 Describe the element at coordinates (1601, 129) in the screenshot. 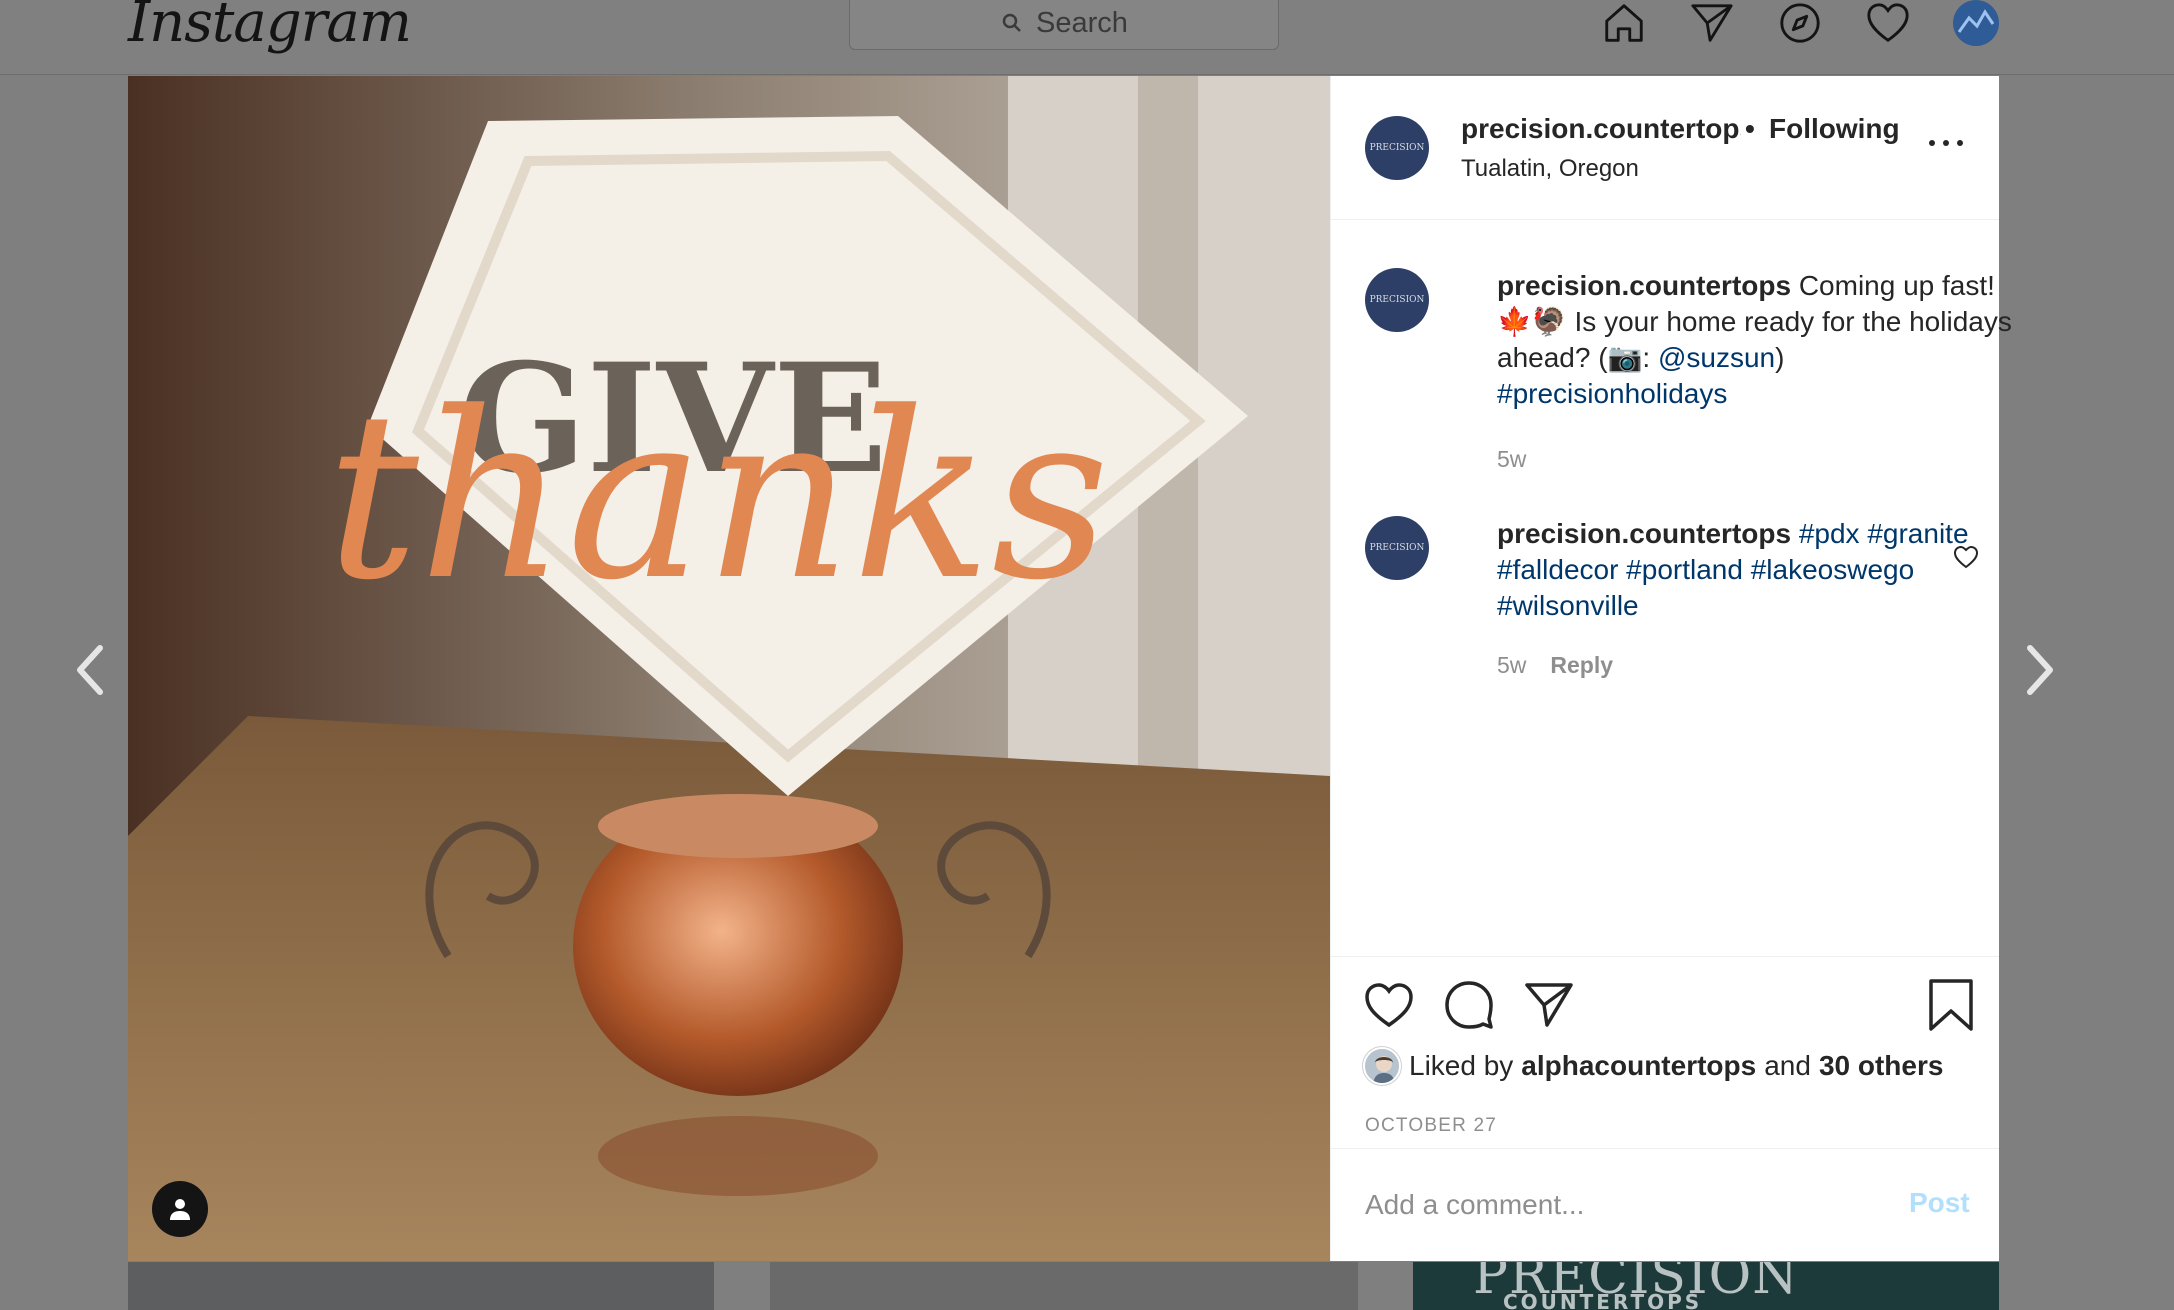

I see `author-username: precision.countertops` at that location.